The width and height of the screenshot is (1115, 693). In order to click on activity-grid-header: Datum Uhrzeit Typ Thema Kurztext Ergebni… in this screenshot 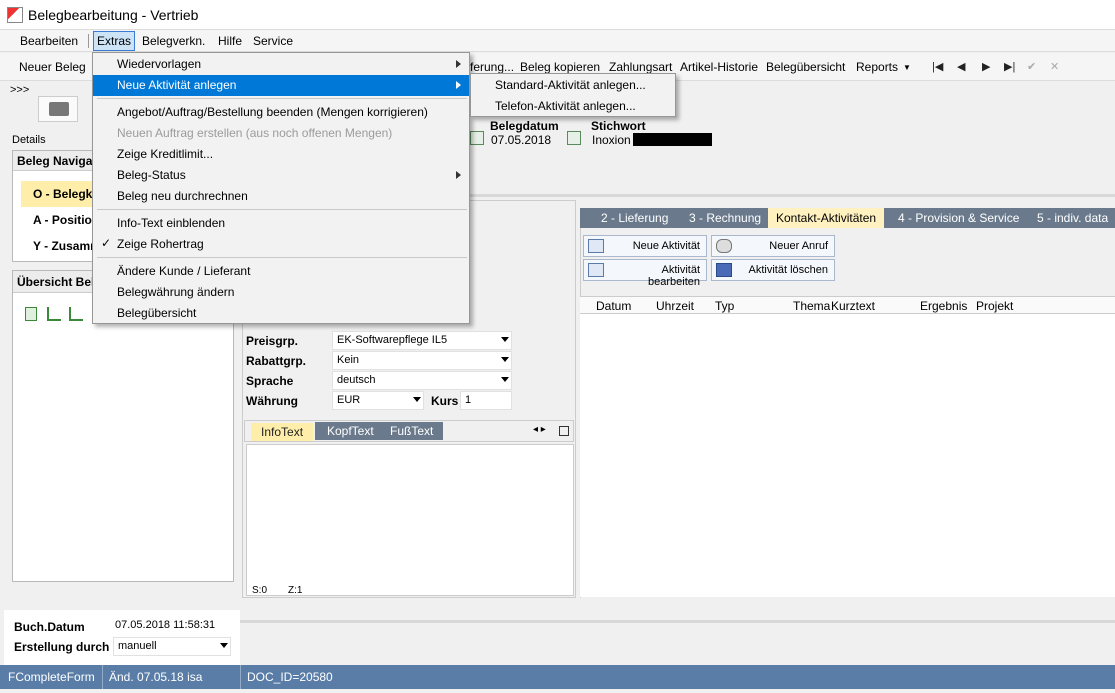, I will do `click(847, 305)`.